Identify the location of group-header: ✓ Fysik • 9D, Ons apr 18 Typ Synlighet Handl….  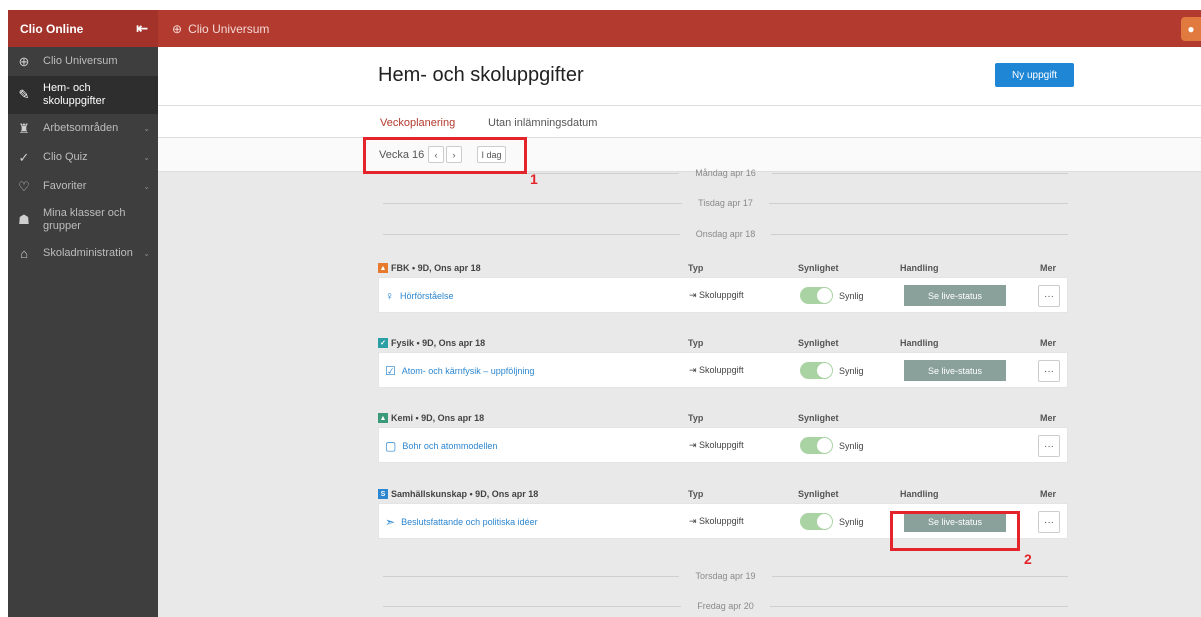
(723, 344).